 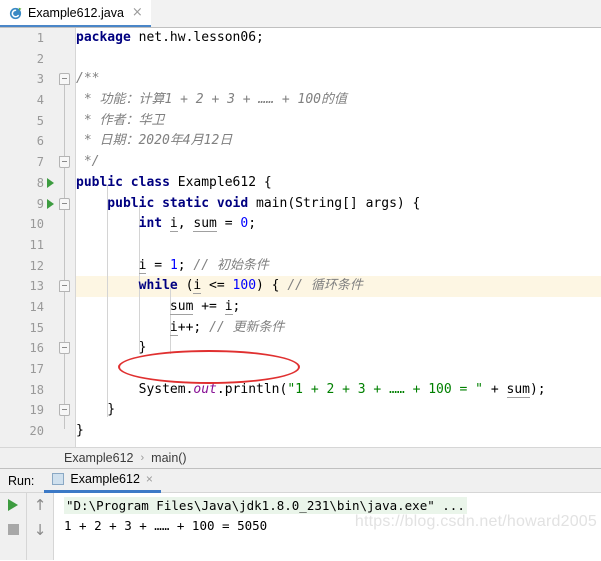 I want to click on arrow-down-icon: ↓, so click(x=40, y=530).